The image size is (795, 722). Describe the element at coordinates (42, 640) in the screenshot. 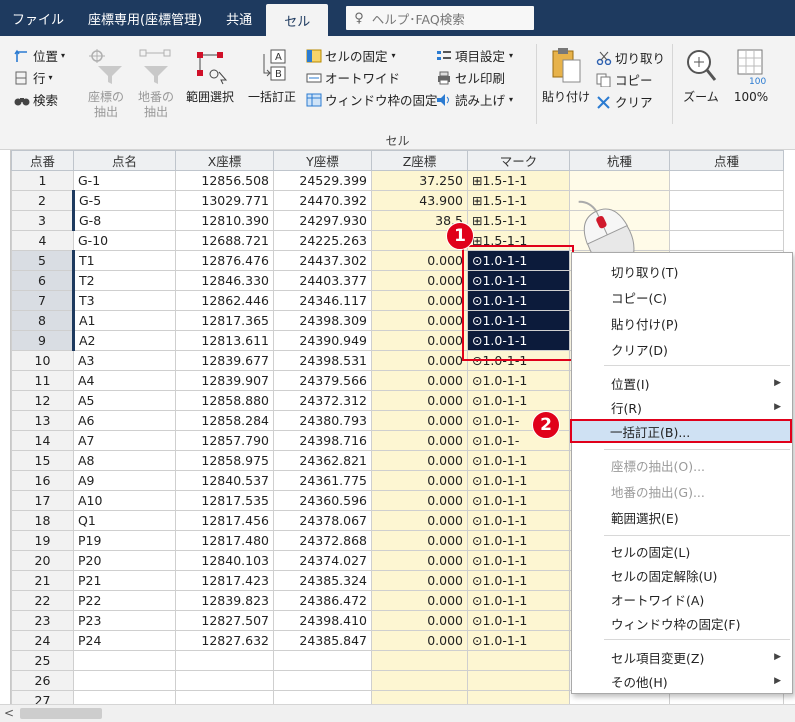

I see `cell-point-no: 24` at that location.